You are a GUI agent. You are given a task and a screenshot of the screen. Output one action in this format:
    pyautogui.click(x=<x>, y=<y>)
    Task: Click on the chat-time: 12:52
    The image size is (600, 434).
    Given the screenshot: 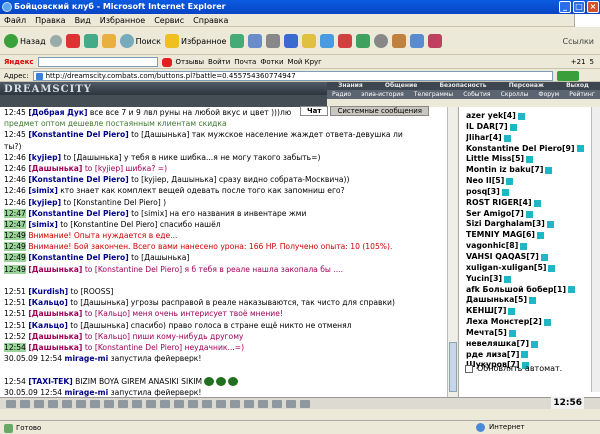 What is the action you would take?
    pyautogui.click(x=15, y=336)
    